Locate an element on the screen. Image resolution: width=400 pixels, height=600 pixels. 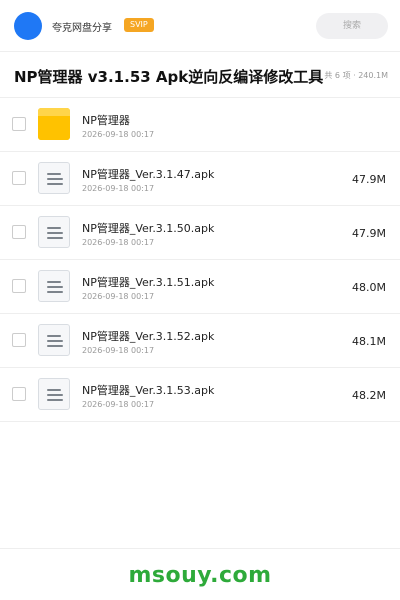
item-name: NP管理器_Ver.3.1.47.apk is located at coordinates (148, 174).